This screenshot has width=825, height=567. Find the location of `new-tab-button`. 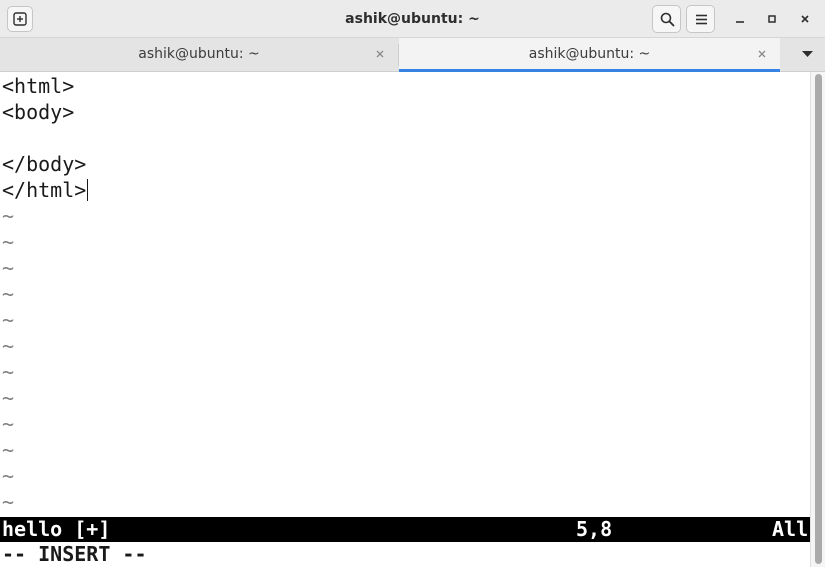

new-tab-button is located at coordinates (20, 19).